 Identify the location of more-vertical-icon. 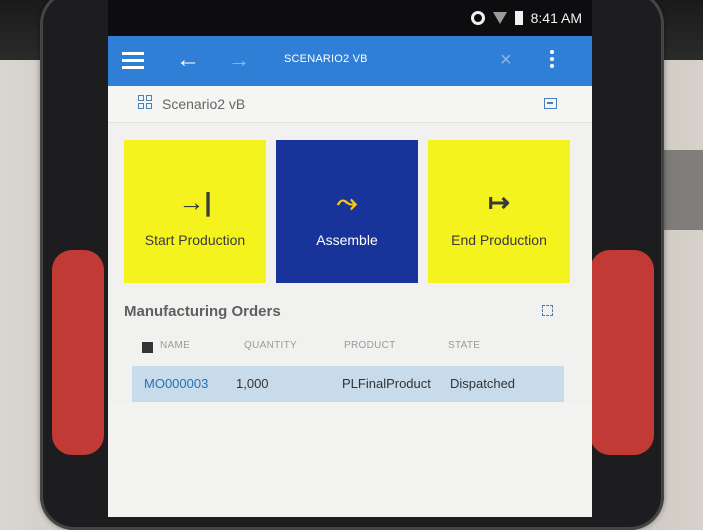
(552, 60).